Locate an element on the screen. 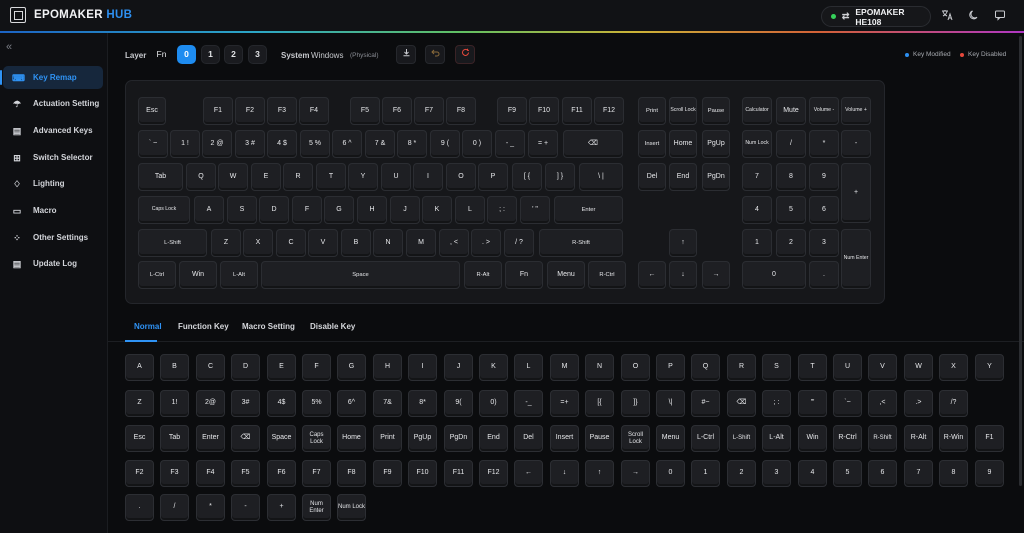 The width and height of the screenshot is (1024, 533). picker-key: X is located at coordinates (953, 367).